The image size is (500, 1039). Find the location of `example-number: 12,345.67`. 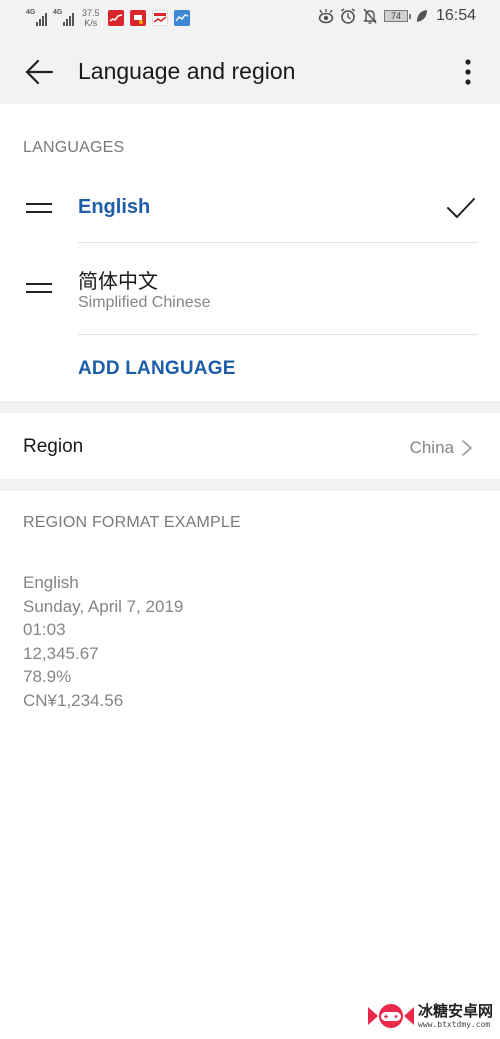

example-number: 12,345.67 is located at coordinates (61, 653).